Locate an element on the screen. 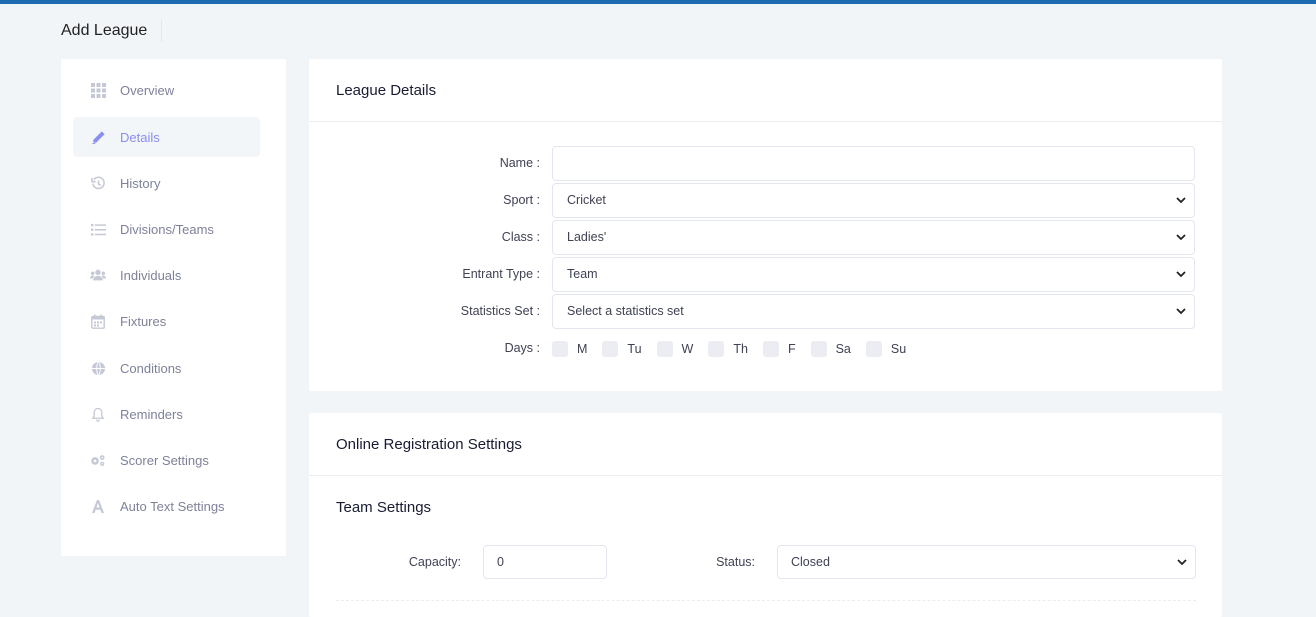 Image resolution: width=1316 pixels, height=617 pixels. day-checkbox-m is located at coordinates (560, 348).